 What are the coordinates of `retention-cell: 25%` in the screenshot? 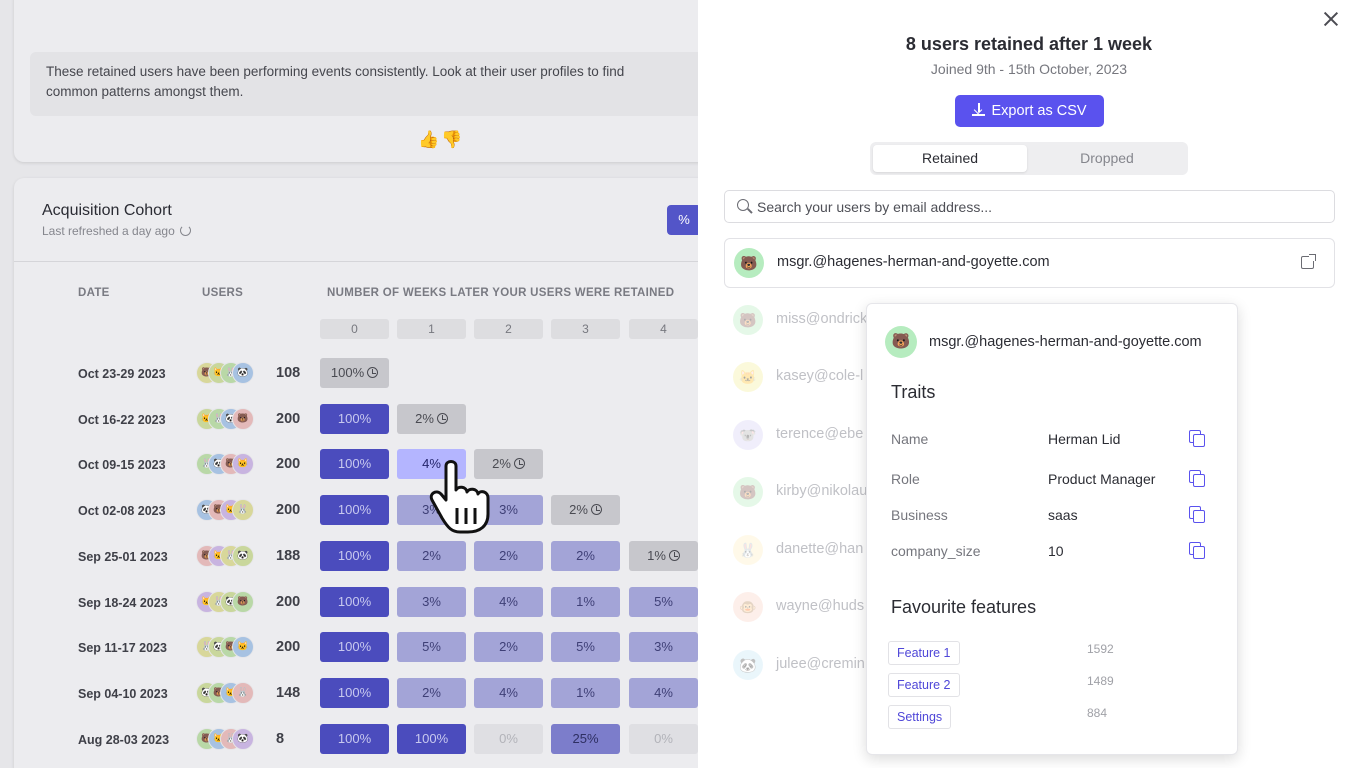 It's located at (585, 738).